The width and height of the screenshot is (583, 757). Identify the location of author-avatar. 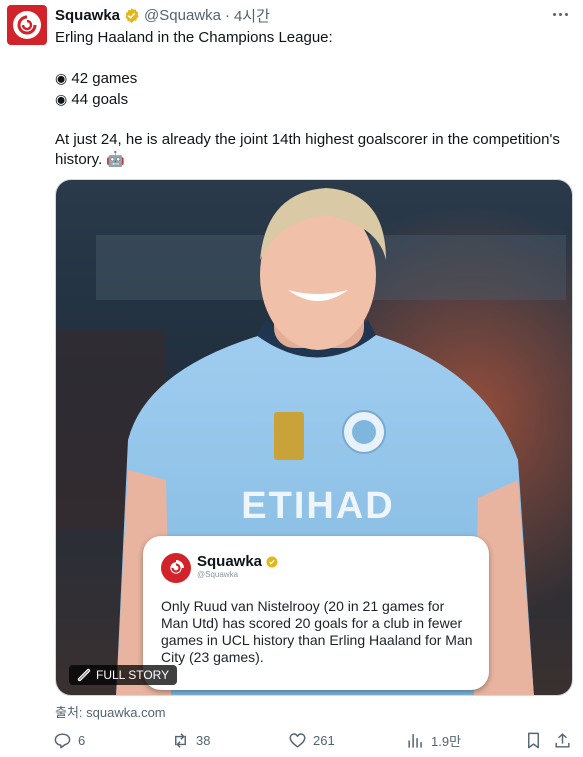
(27, 25).